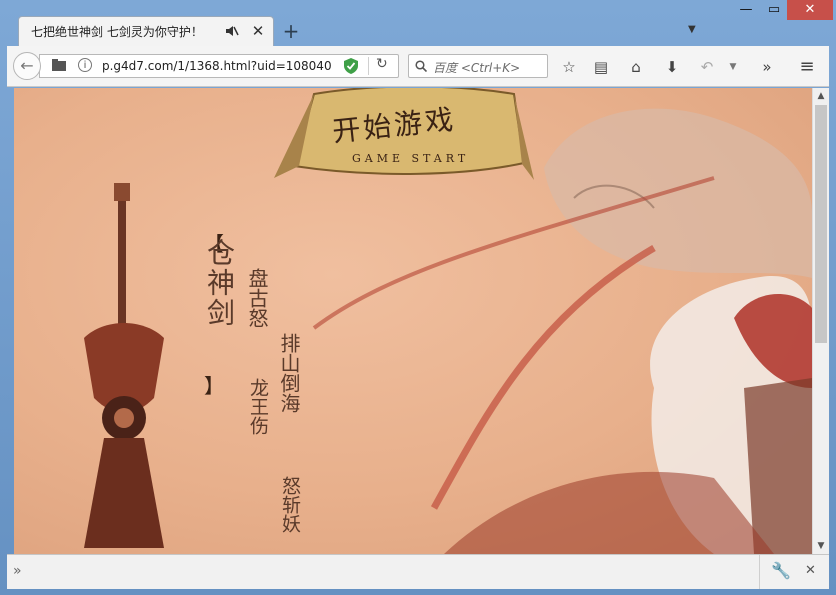  Describe the element at coordinates (117, 32) in the screenshot. I see `tab-title: 七把绝世神剑 七剑灵为你守护！` at that location.